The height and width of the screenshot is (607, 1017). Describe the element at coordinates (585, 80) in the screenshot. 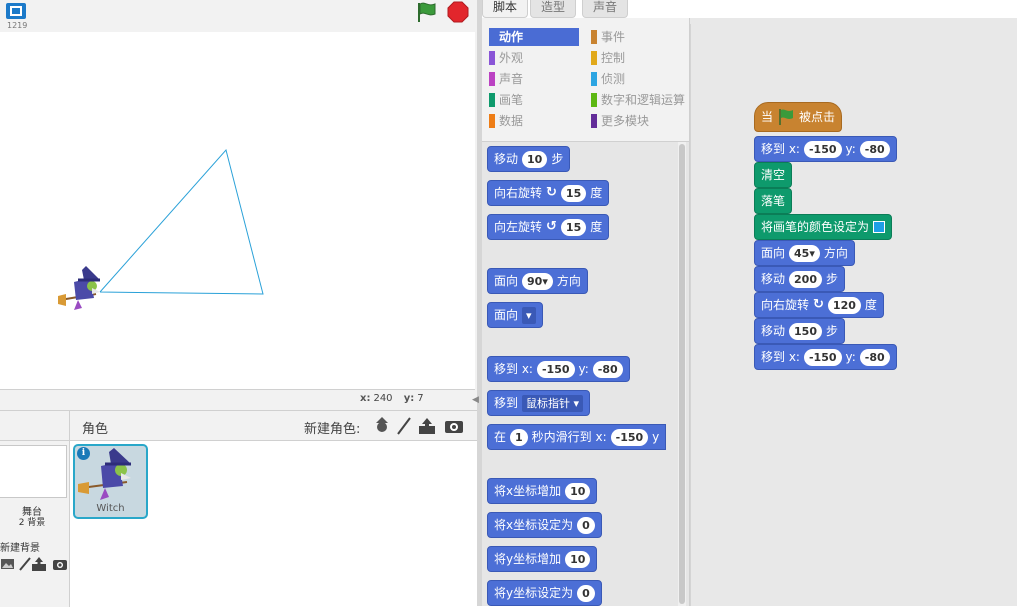

I see `category-list: 动作 外观 声音 画笔 数据 事件 控制 侦测 数字和逻辑运算 更多模块` at that location.